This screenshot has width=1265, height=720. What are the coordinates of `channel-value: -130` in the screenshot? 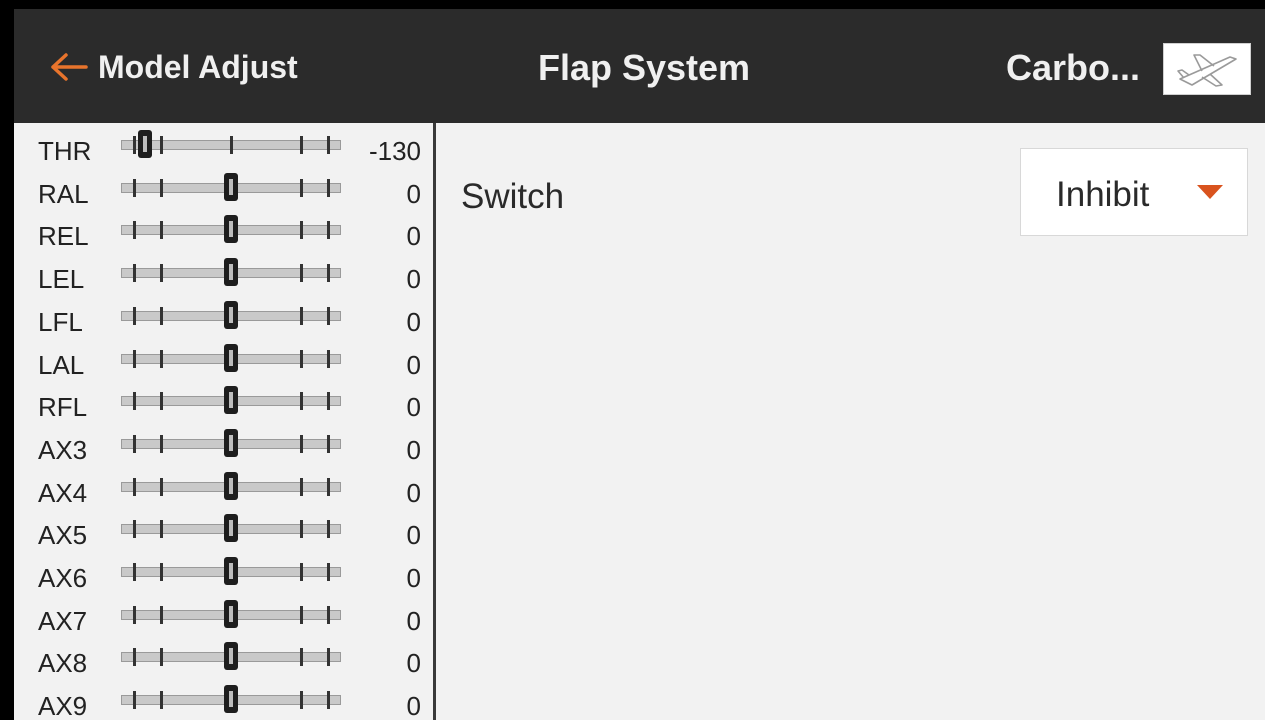 It's located at (394, 151).